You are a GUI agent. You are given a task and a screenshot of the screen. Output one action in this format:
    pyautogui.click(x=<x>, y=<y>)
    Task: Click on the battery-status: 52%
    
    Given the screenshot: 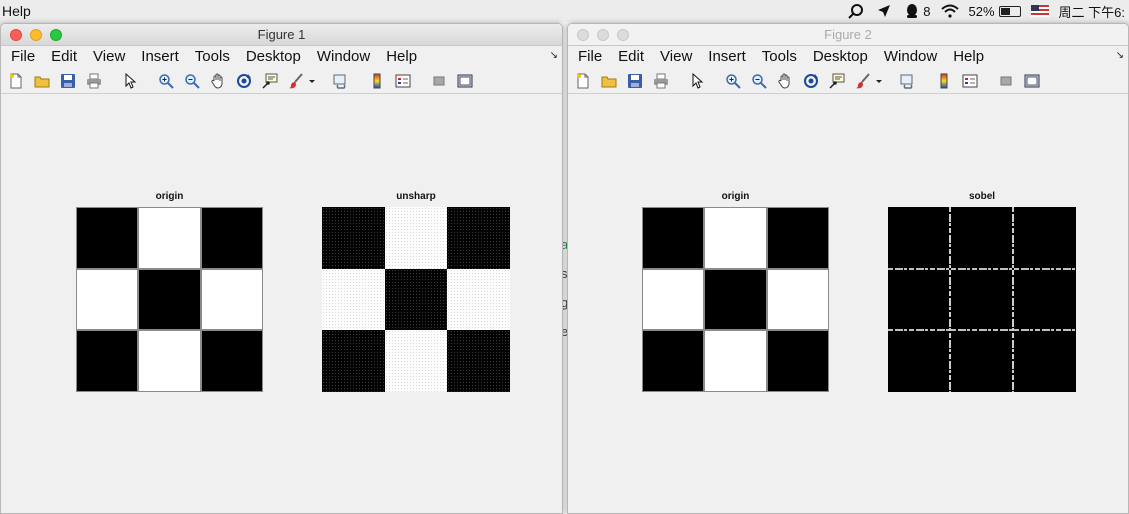 What is the action you would take?
    pyautogui.click(x=995, y=11)
    